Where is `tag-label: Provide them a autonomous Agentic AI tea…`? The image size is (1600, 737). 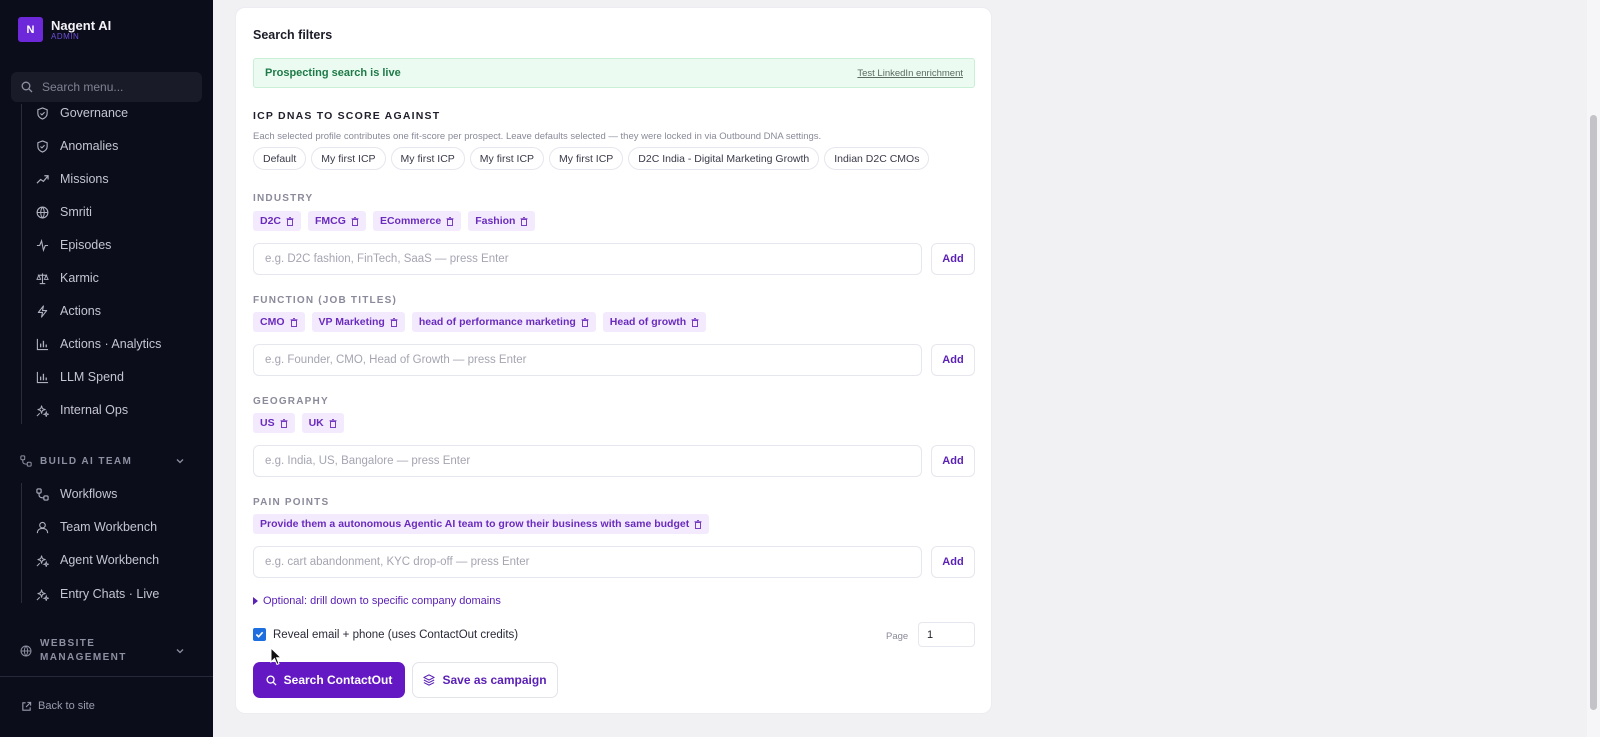 tag-label: Provide them a autonomous Agentic AI tea… is located at coordinates (475, 524).